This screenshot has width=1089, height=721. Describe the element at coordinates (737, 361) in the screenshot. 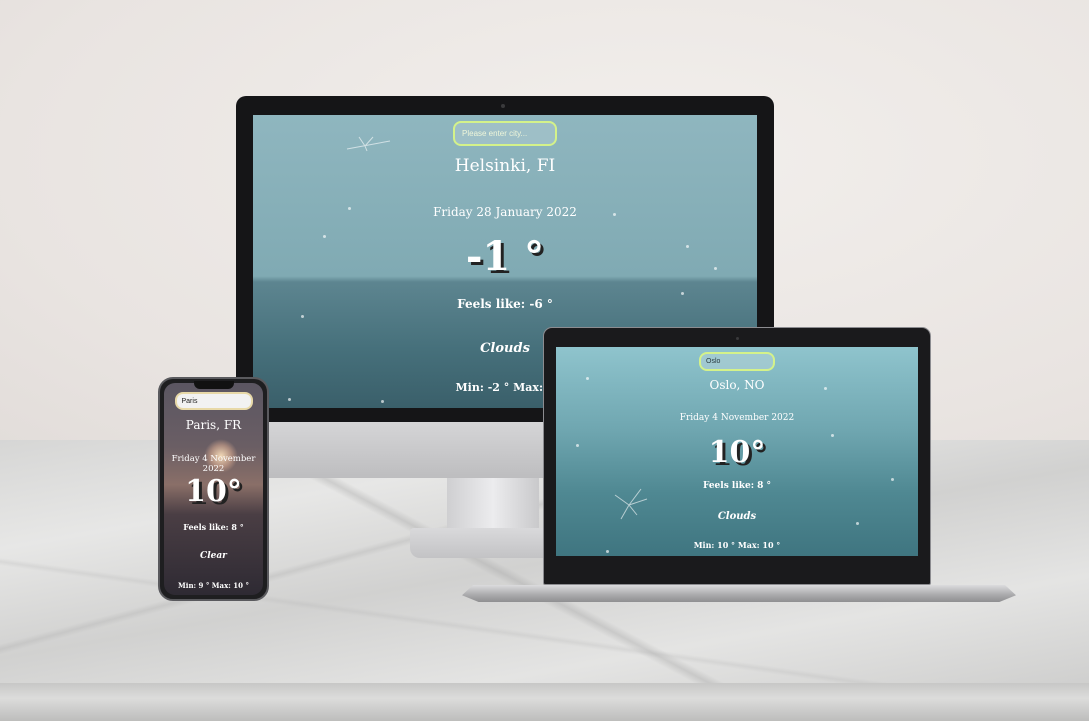

I see `city-search-input: Oslo` at that location.